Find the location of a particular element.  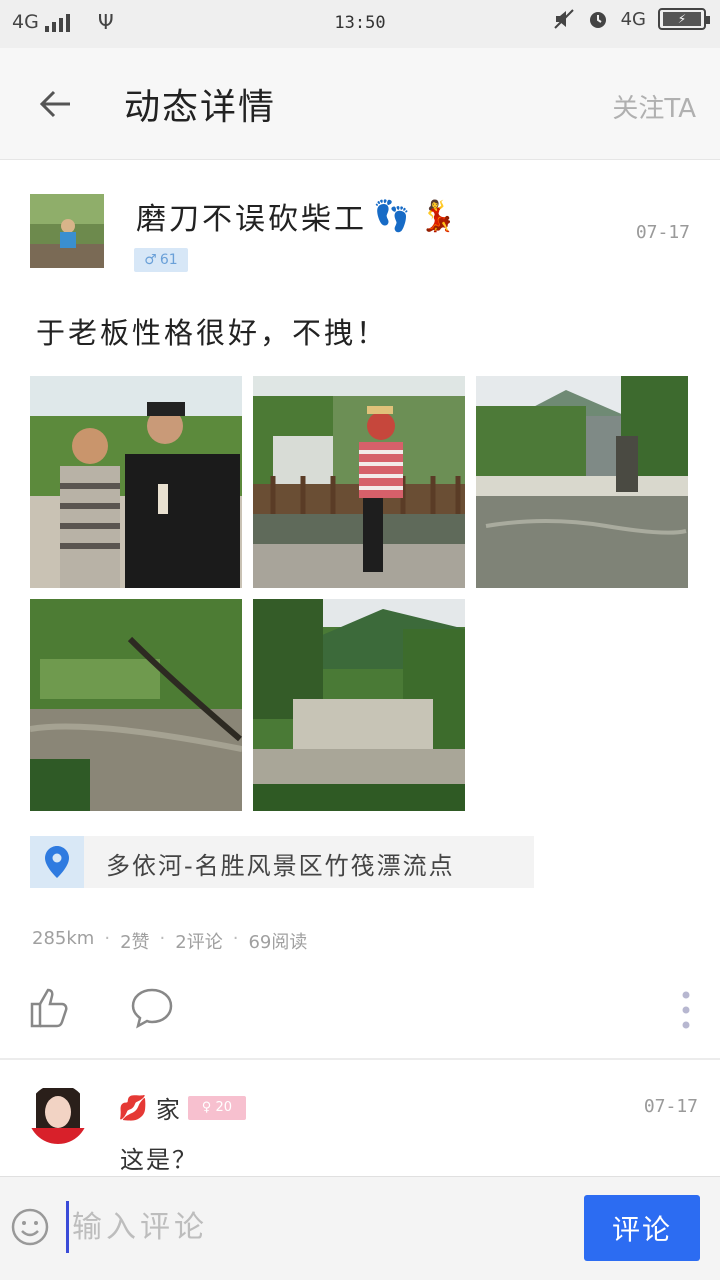

top-nav: 动态详情 关注TA is located at coordinates (360, 104).